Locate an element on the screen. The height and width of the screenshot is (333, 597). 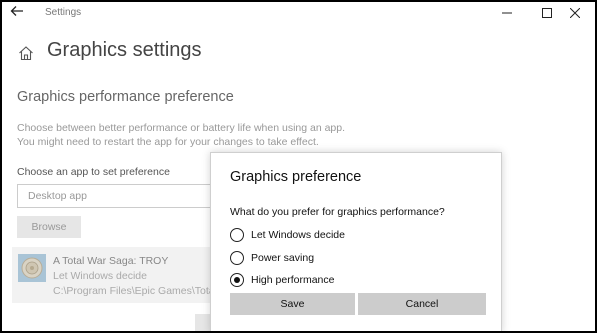
radio-let-windows-decide: Let Windows decide is located at coordinates (287, 235).